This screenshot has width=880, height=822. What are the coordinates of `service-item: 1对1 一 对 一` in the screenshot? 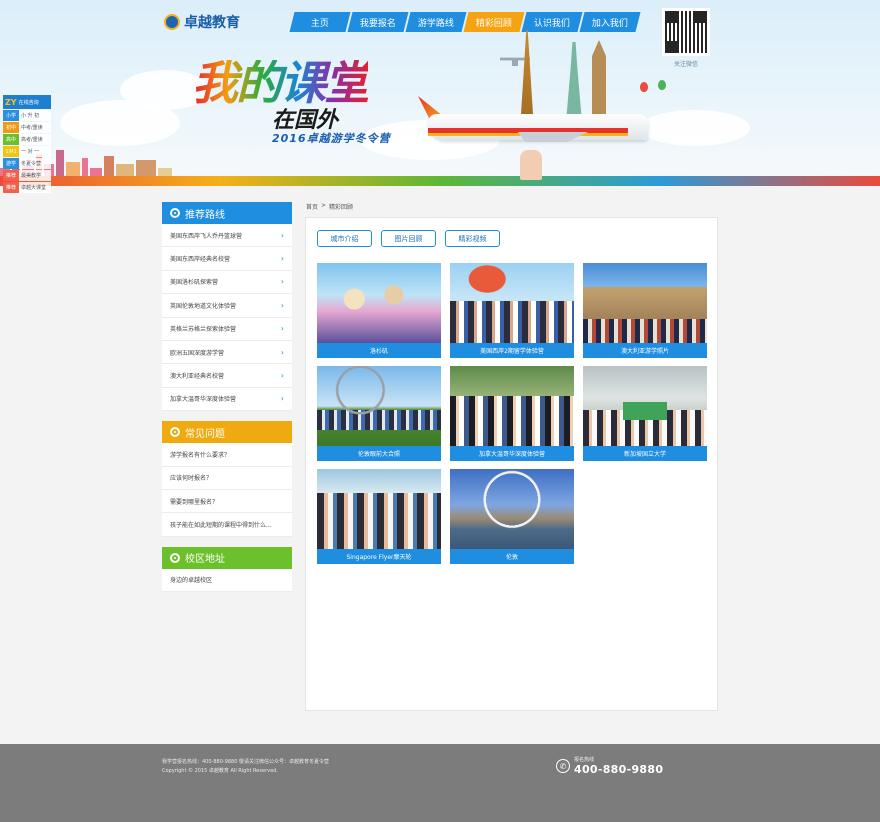 It's located at (27, 151).